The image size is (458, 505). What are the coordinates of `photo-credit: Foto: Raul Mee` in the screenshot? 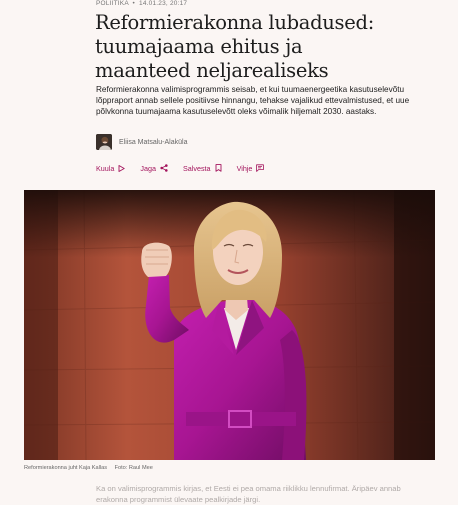 It's located at (133, 468).